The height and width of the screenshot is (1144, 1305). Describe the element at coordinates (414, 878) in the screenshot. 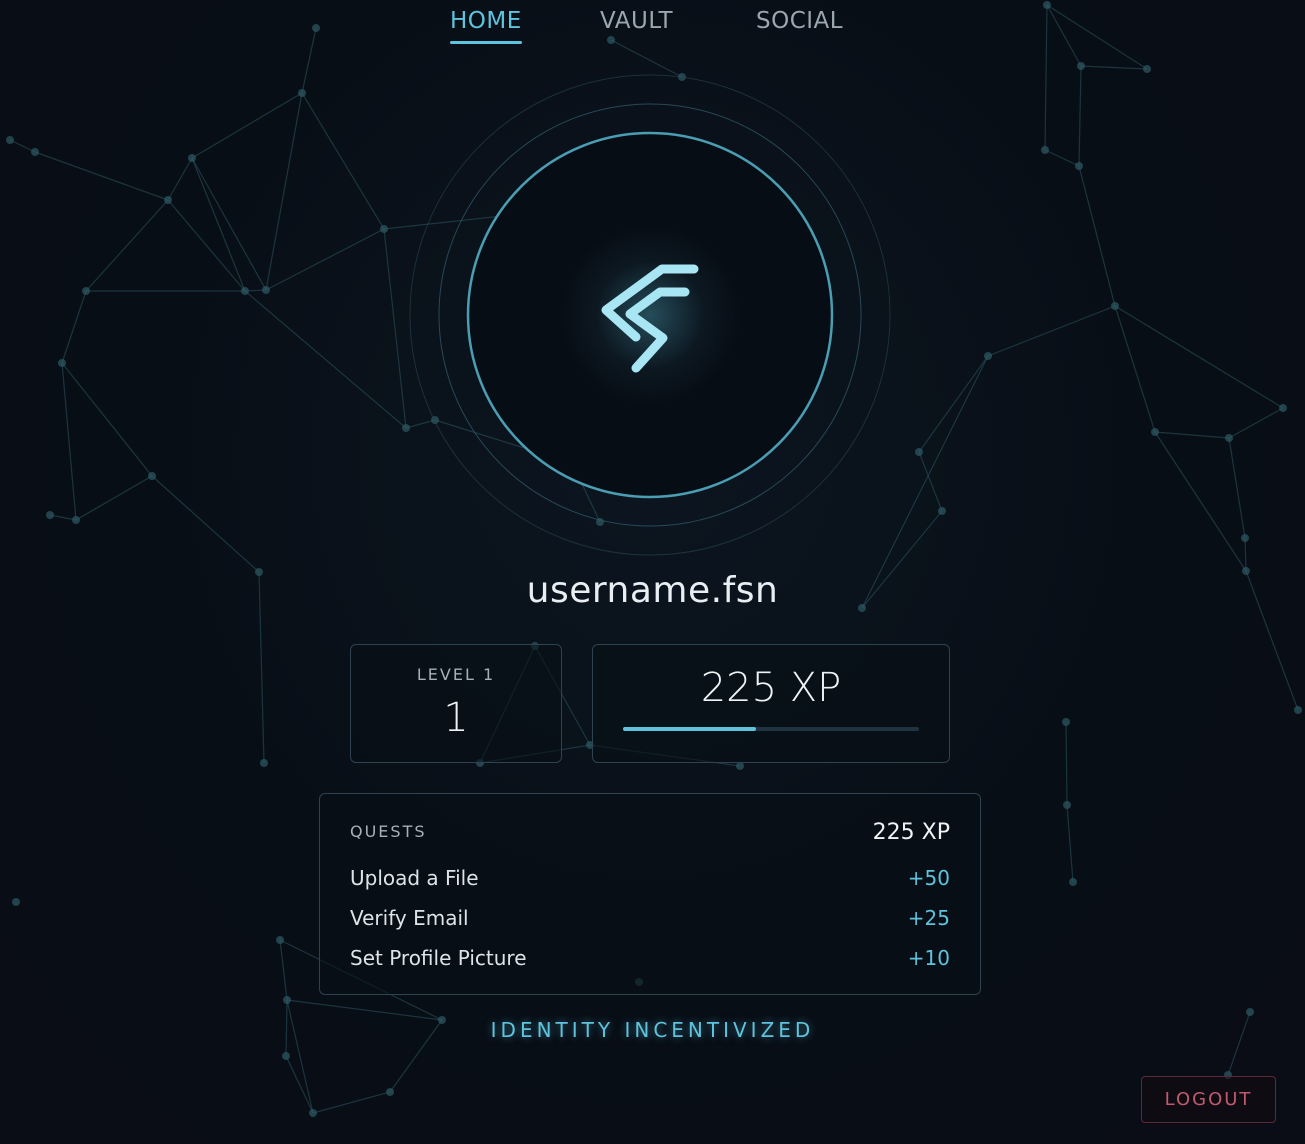

I see `quest-name: Upload a File` at that location.